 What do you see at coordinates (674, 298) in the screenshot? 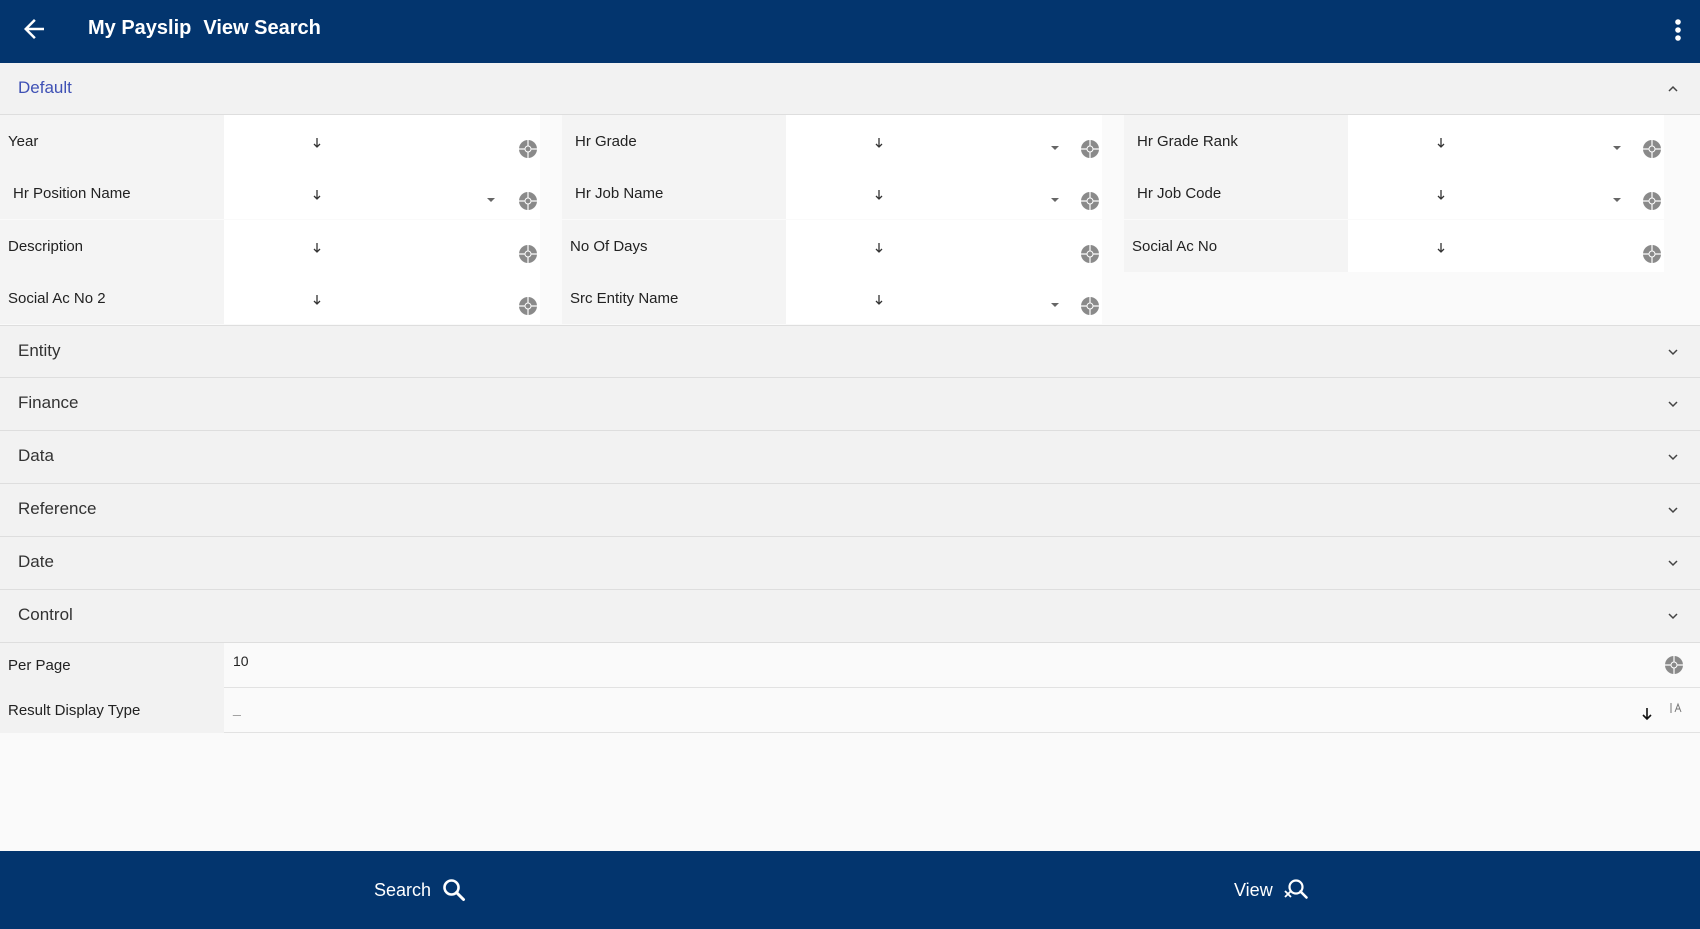
I see `field-label: Src Entity Name` at bounding box center [674, 298].